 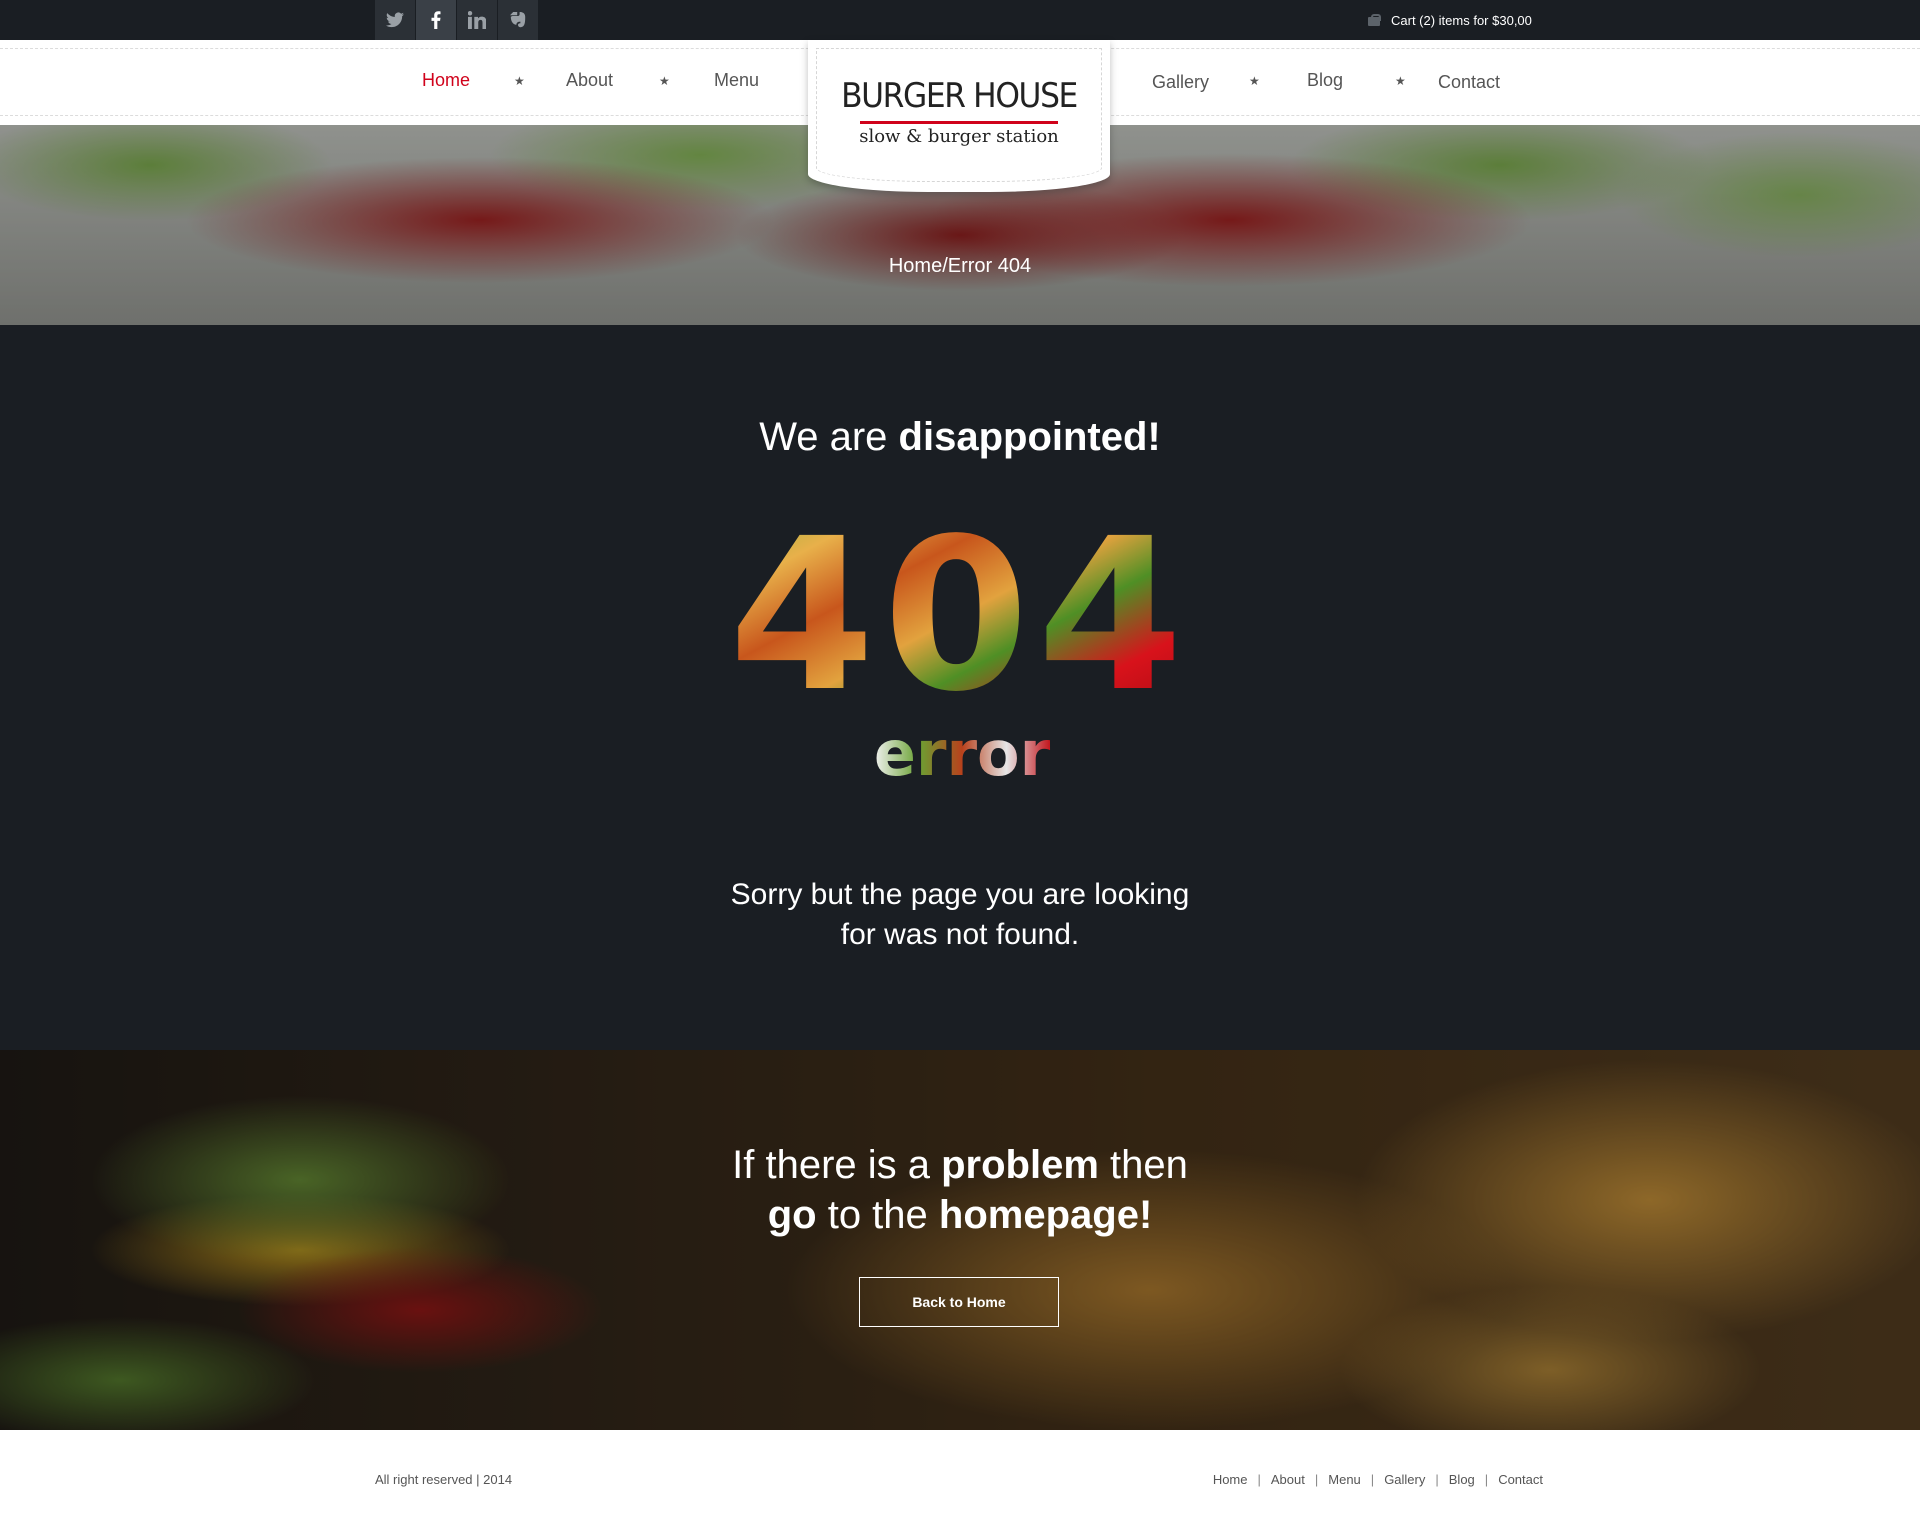 What do you see at coordinates (1344, 1479) in the screenshot?
I see `footer-link-menu: Menu` at bounding box center [1344, 1479].